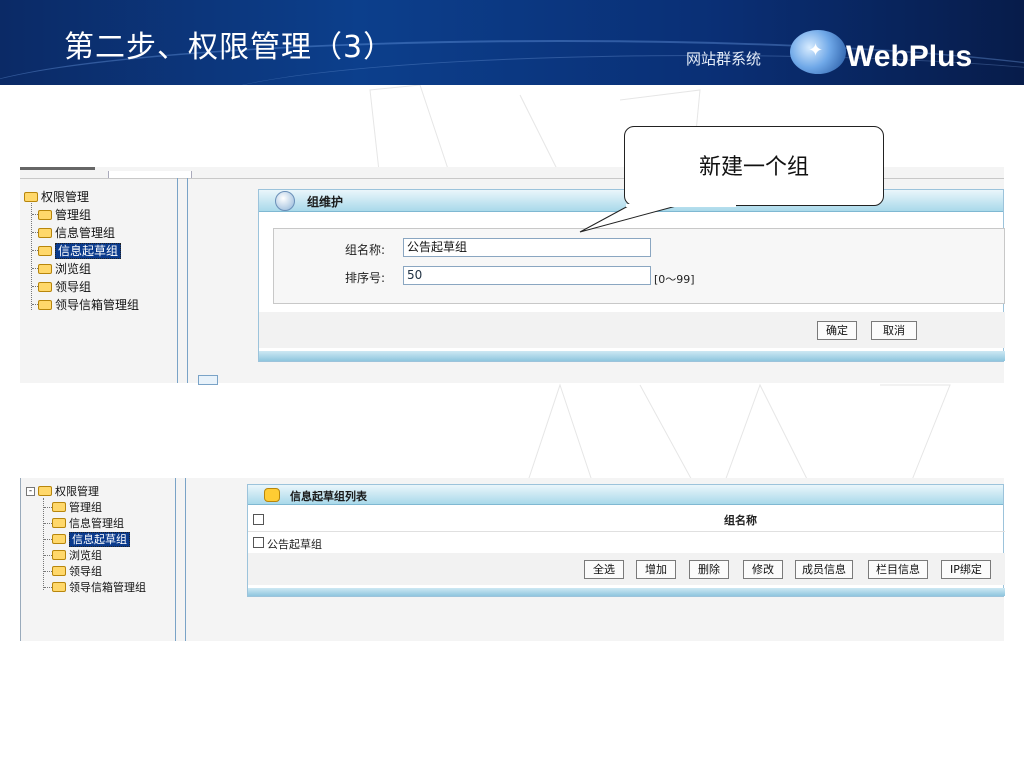 This screenshot has width=1024, height=768. I want to click on edit-button: 修改, so click(763, 569).